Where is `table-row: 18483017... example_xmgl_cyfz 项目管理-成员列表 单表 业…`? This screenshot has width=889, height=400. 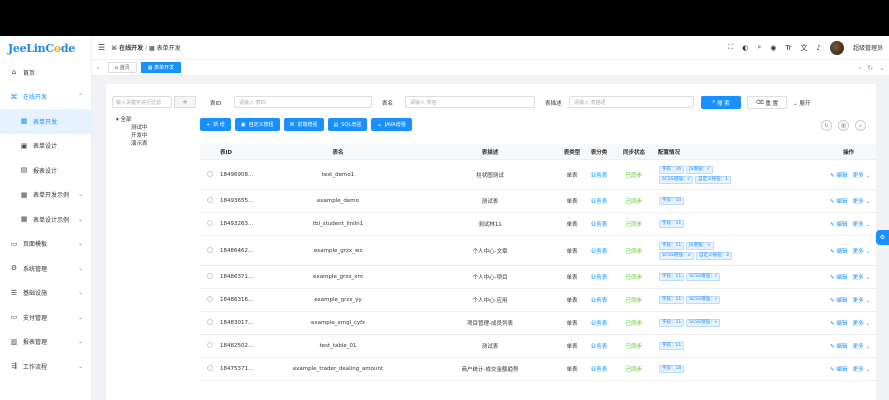 table-row: 18483017... example_xmgl_cyfz 项目管理-成员列表 单表 业… is located at coordinates (538, 323).